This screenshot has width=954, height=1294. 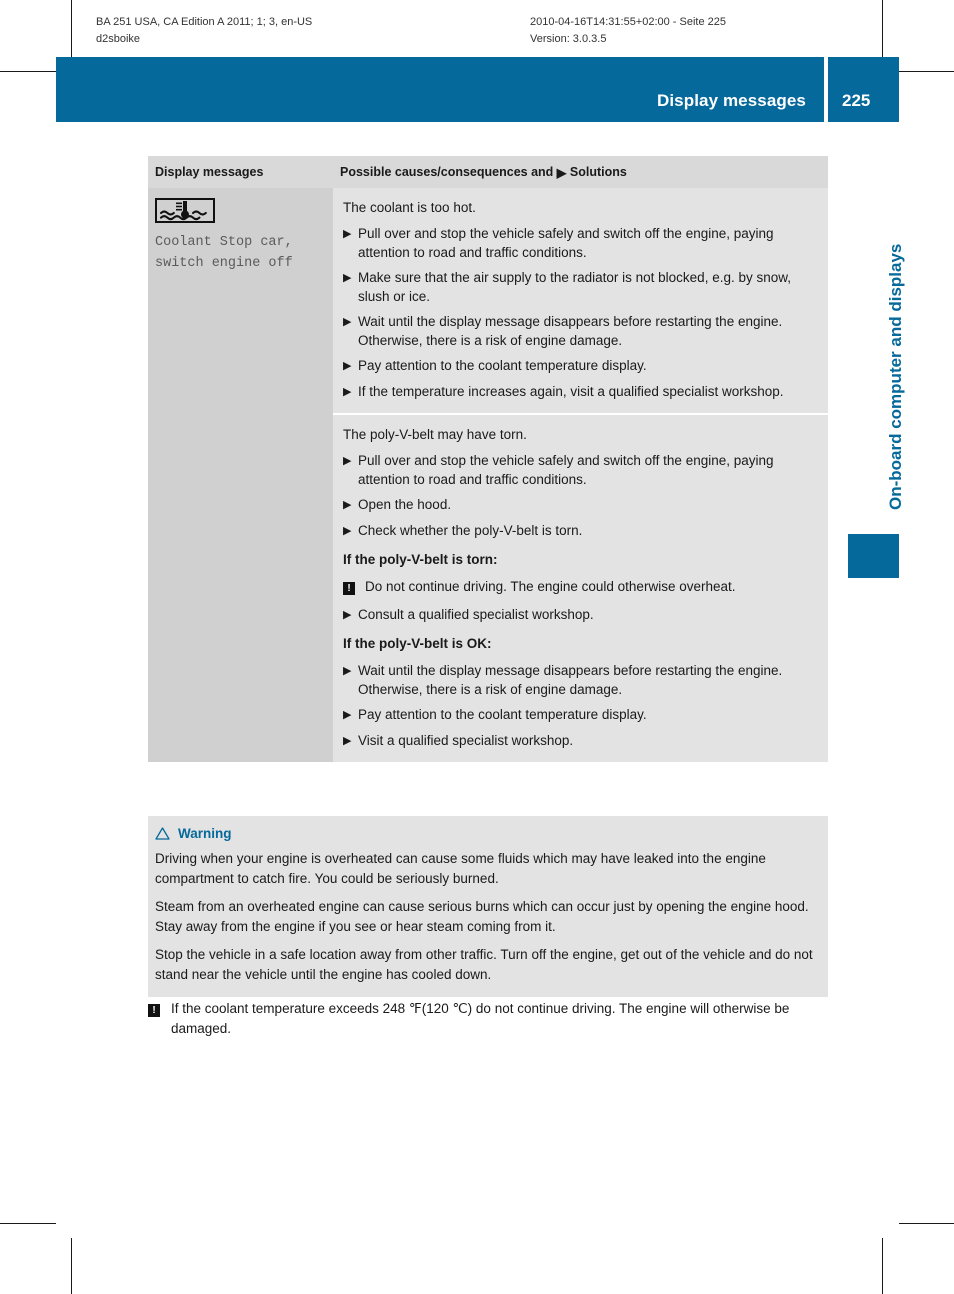 What do you see at coordinates (224, 242) in the screenshot?
I see `display-message-line-1: Coolant Stop car,` at bounding box center [224, 242].